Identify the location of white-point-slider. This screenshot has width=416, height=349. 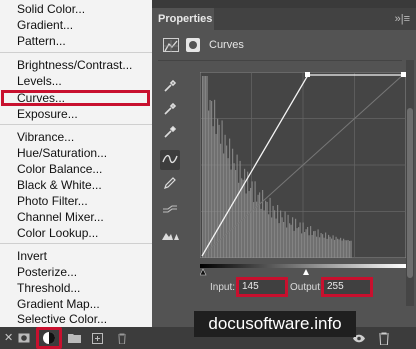
(306, 272).